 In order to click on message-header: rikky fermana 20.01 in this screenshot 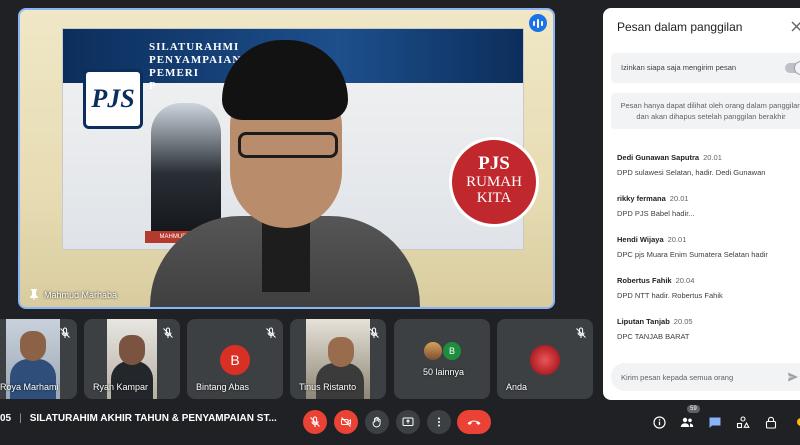, I will do `click(708, 198)`.